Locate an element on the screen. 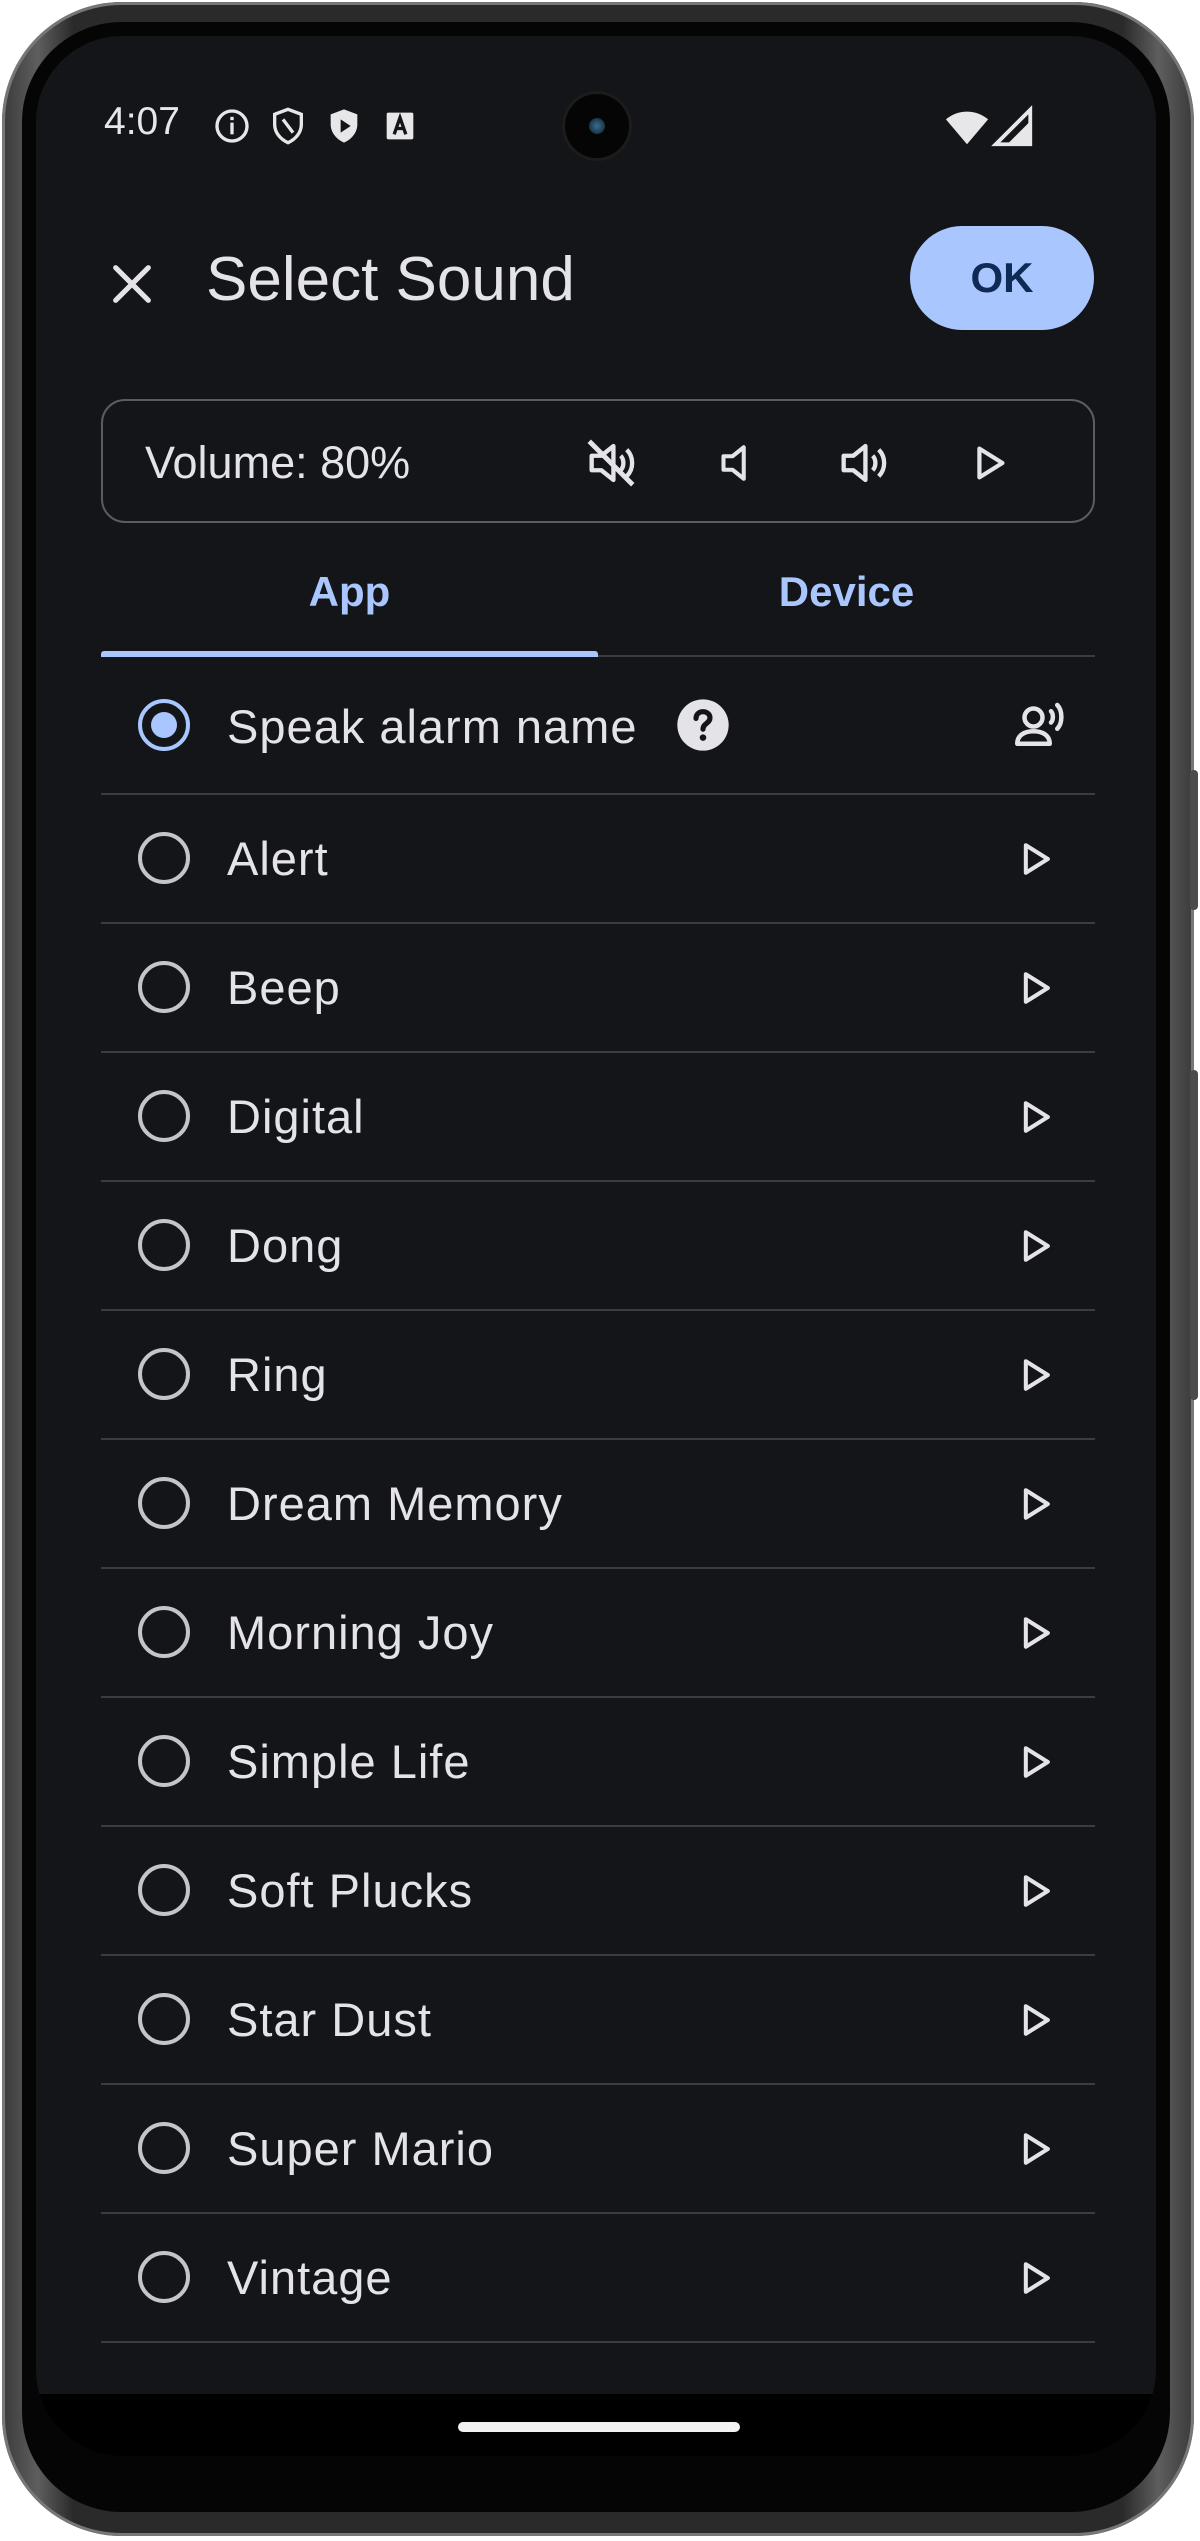 Image resolution: width=1200 pixels, height=2541 pixels. list-item: Soft Plucks is located at coordinates (598, 1891).